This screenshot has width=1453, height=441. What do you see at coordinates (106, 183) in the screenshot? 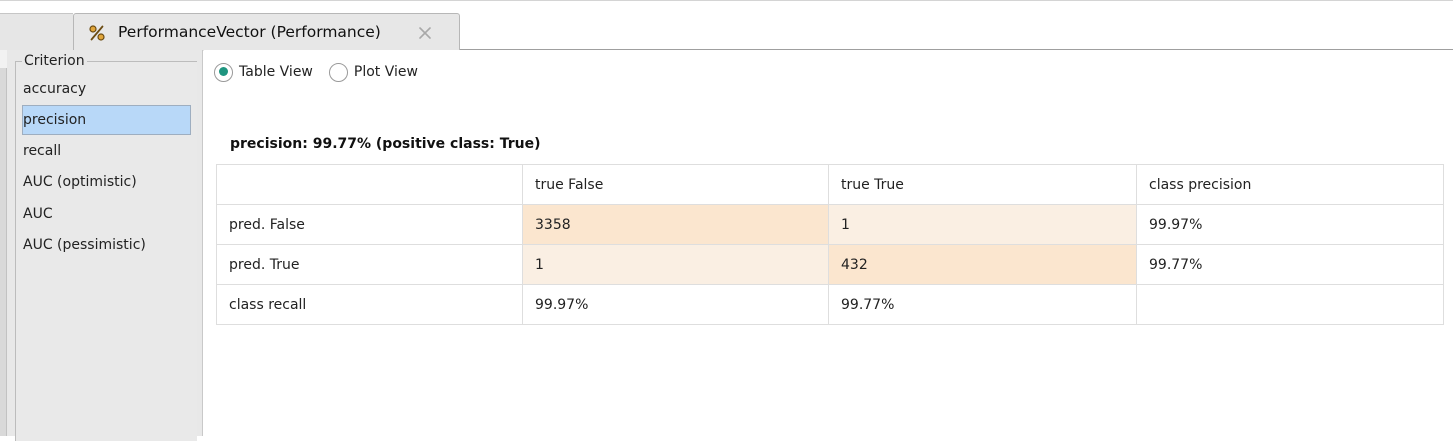
I see `criterion-item-auc-optimistic: AUC (optimistic)` at bounding box center [106, 183].